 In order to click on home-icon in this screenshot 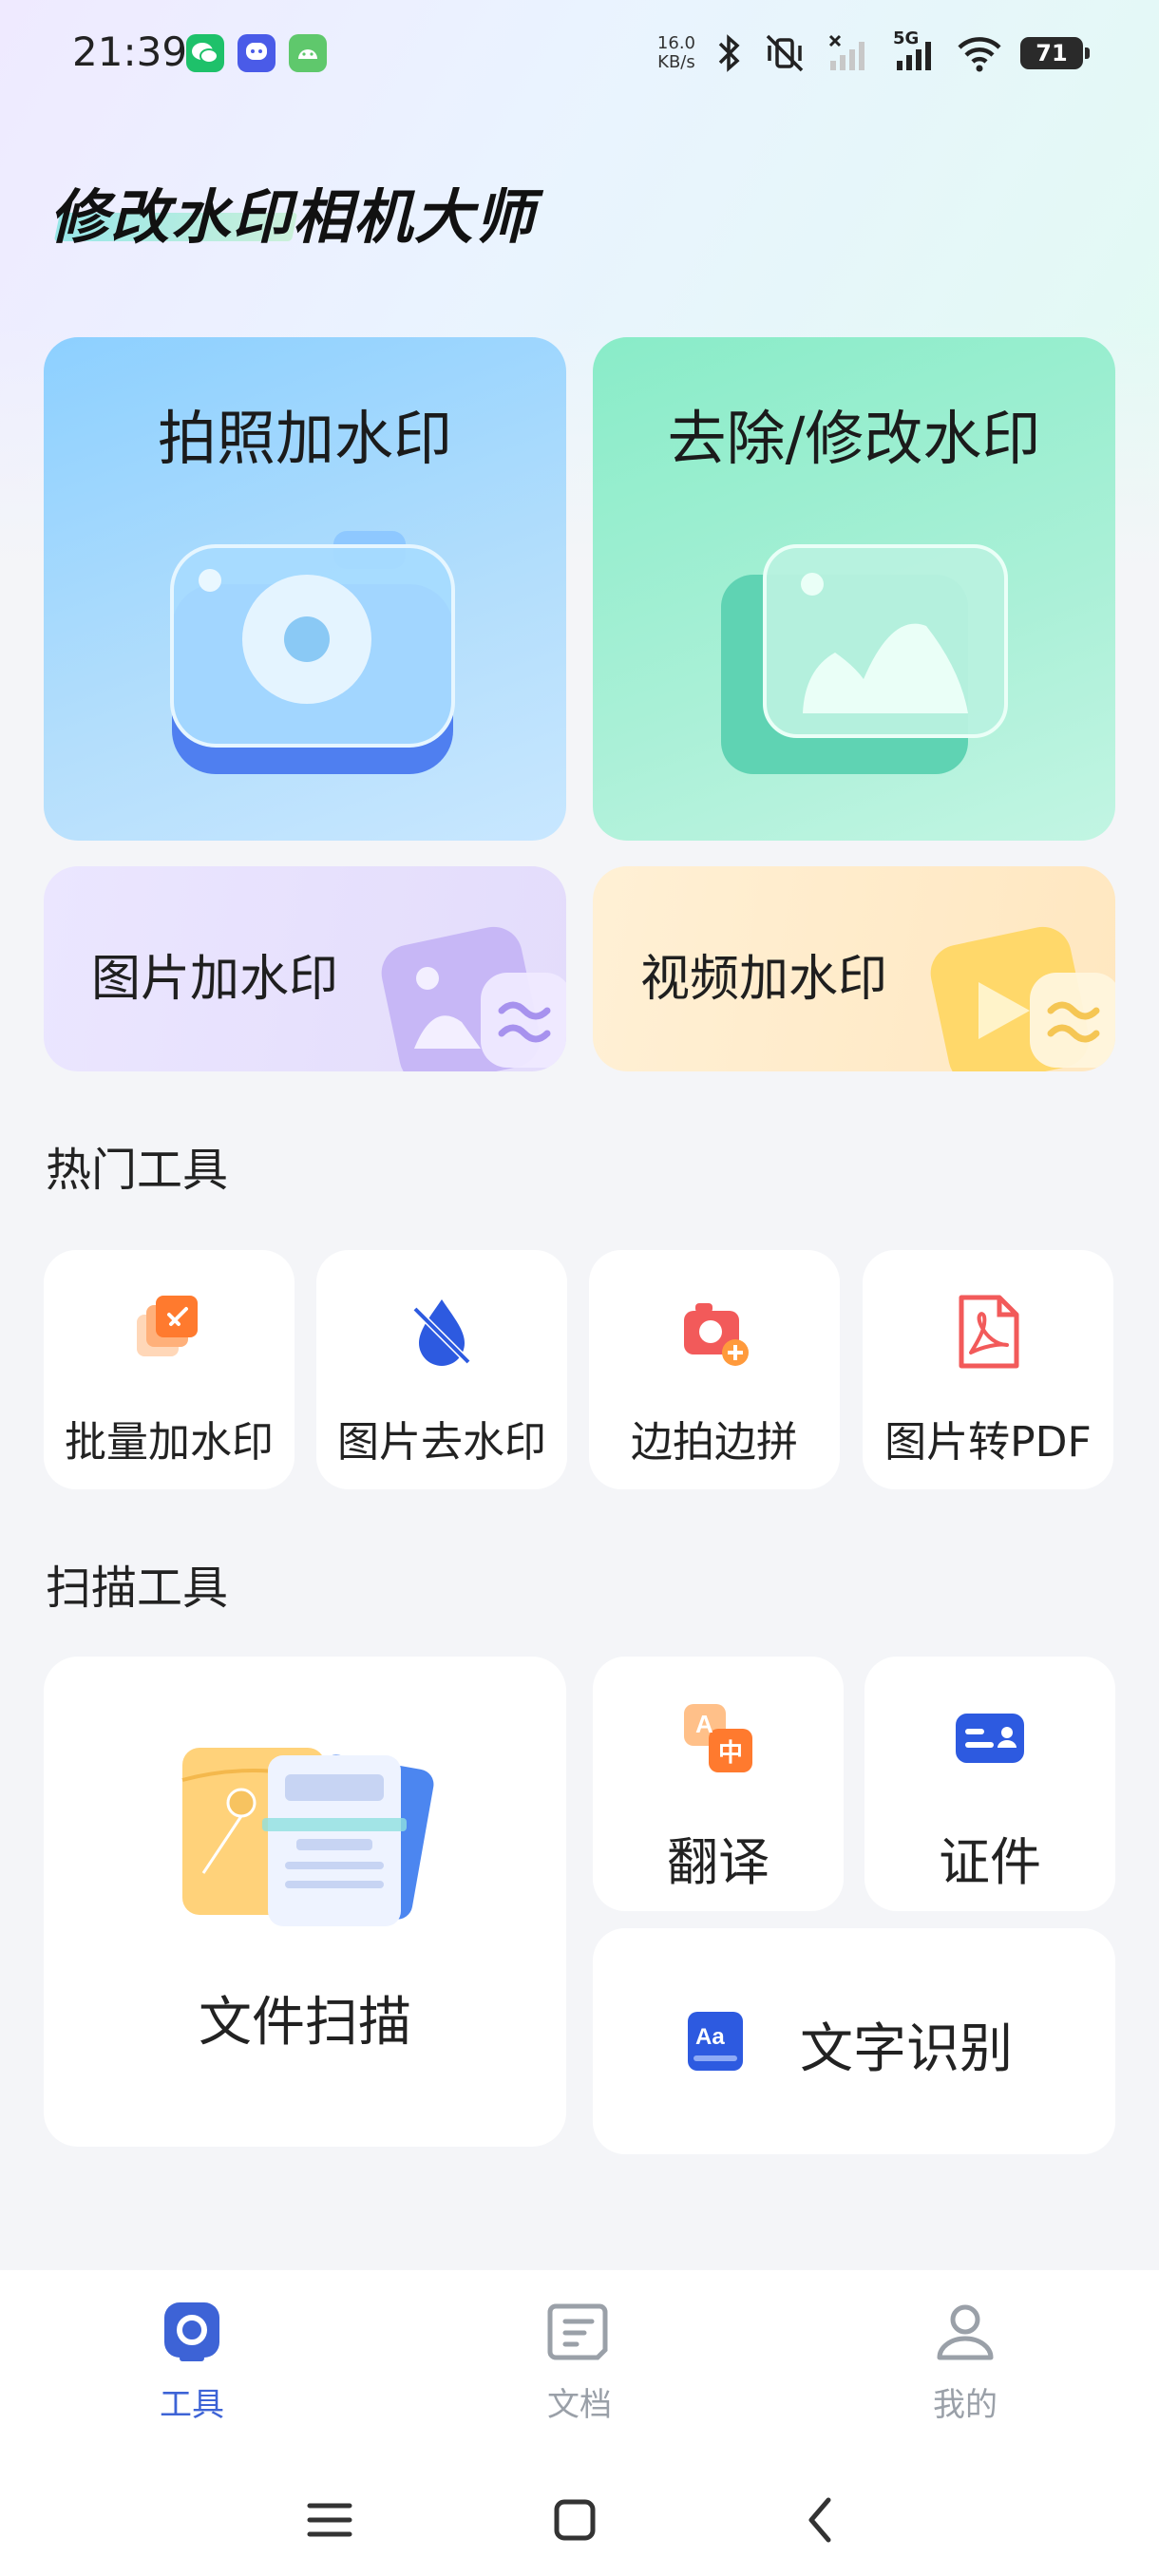, I will do `click(575, 2520)`.